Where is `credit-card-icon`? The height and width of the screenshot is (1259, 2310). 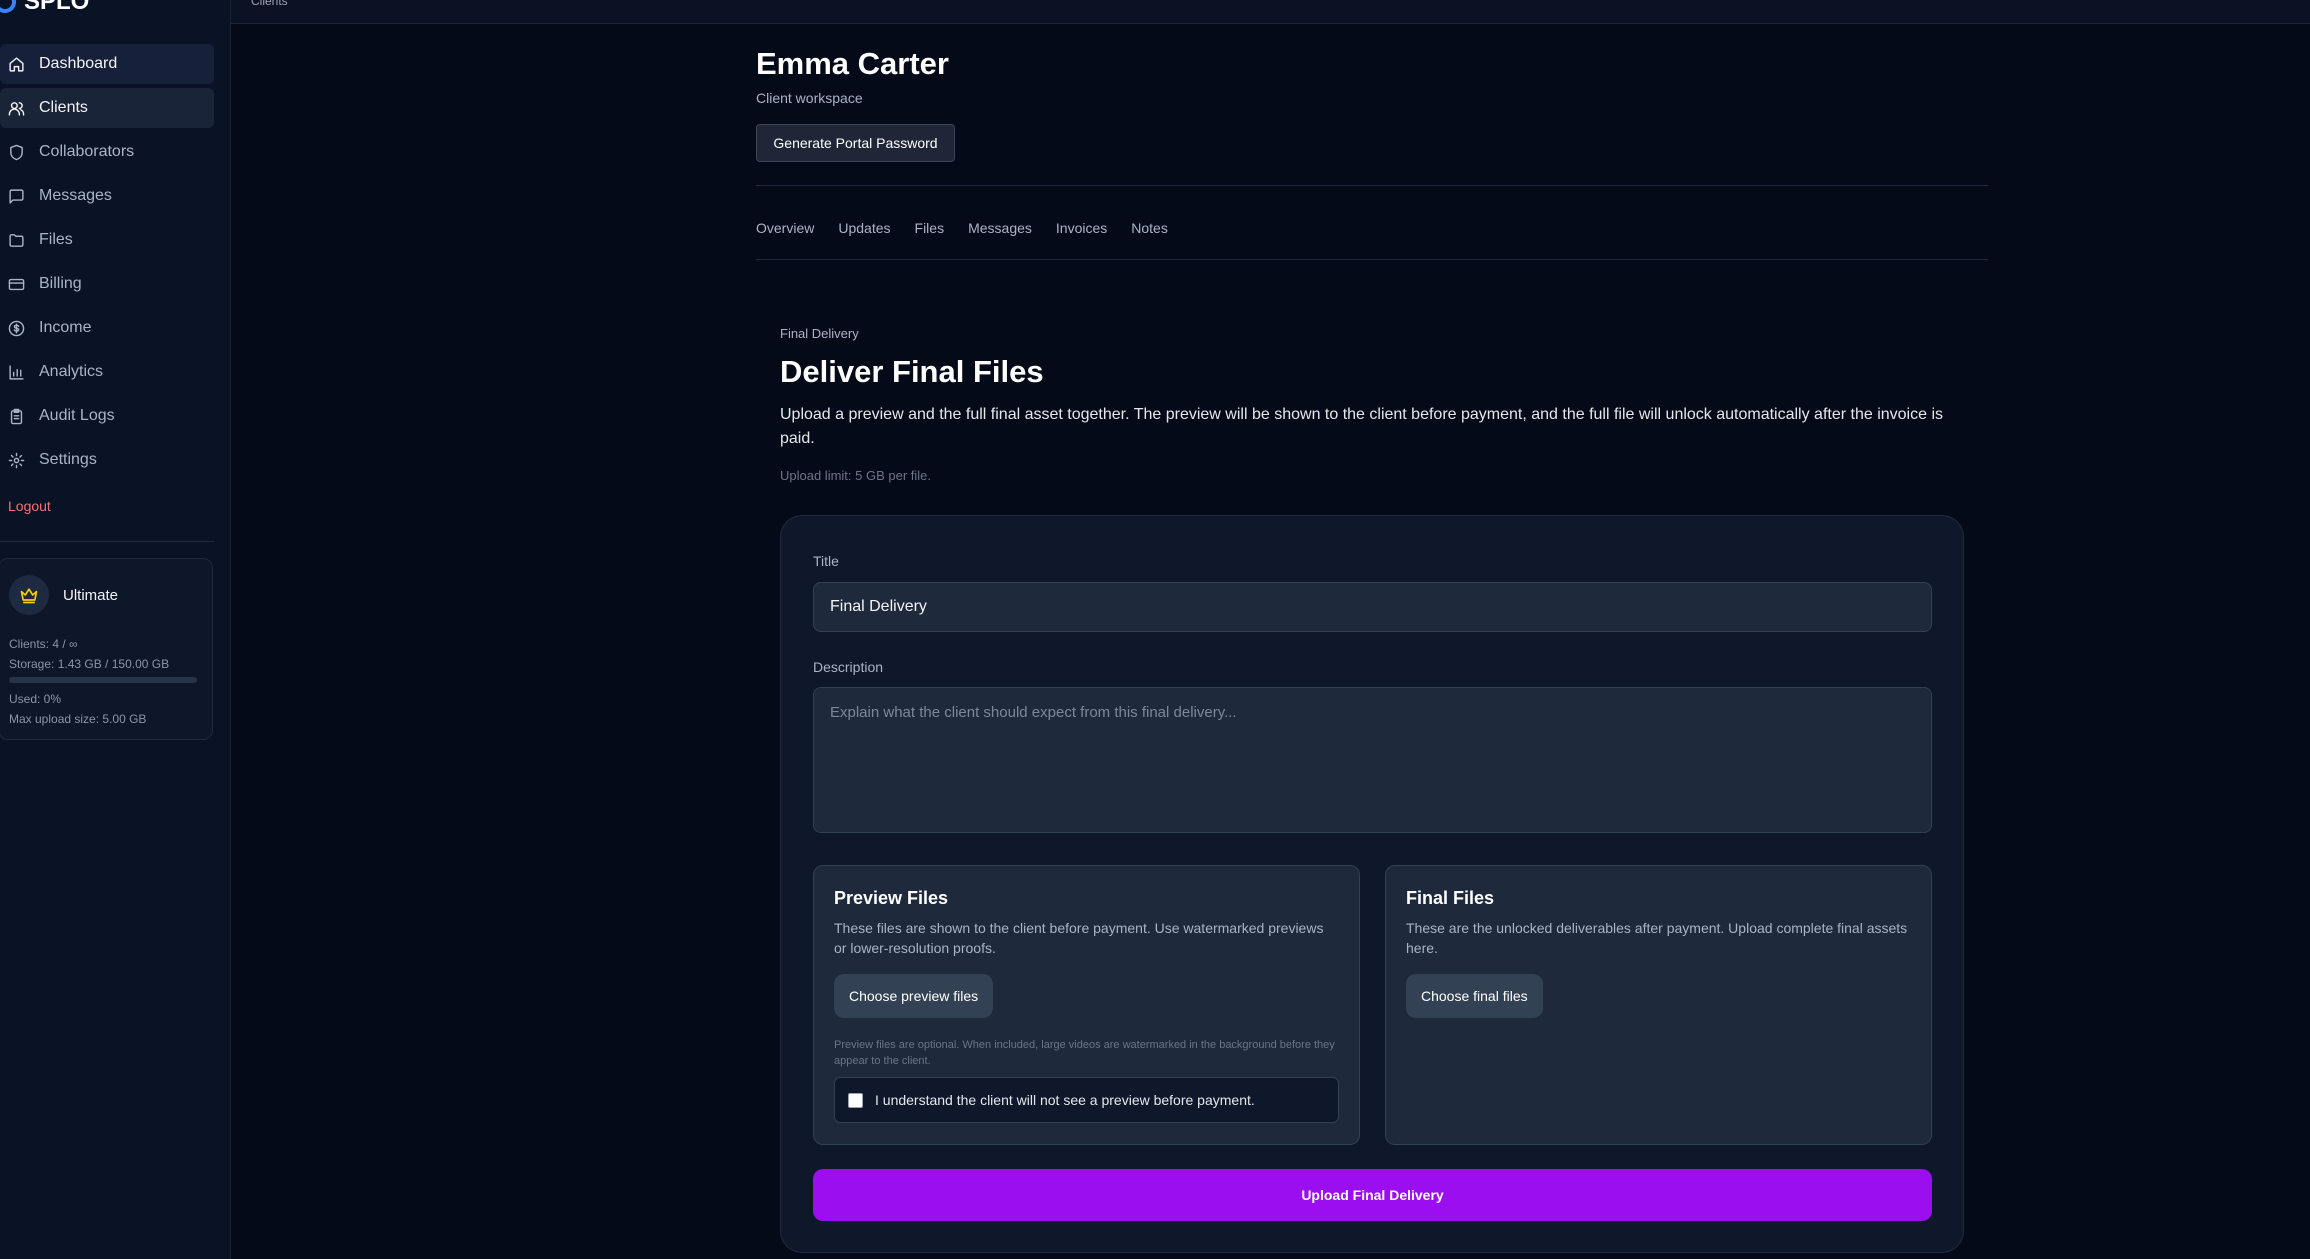 credit-card-icon is located at coordinates (16, 284).